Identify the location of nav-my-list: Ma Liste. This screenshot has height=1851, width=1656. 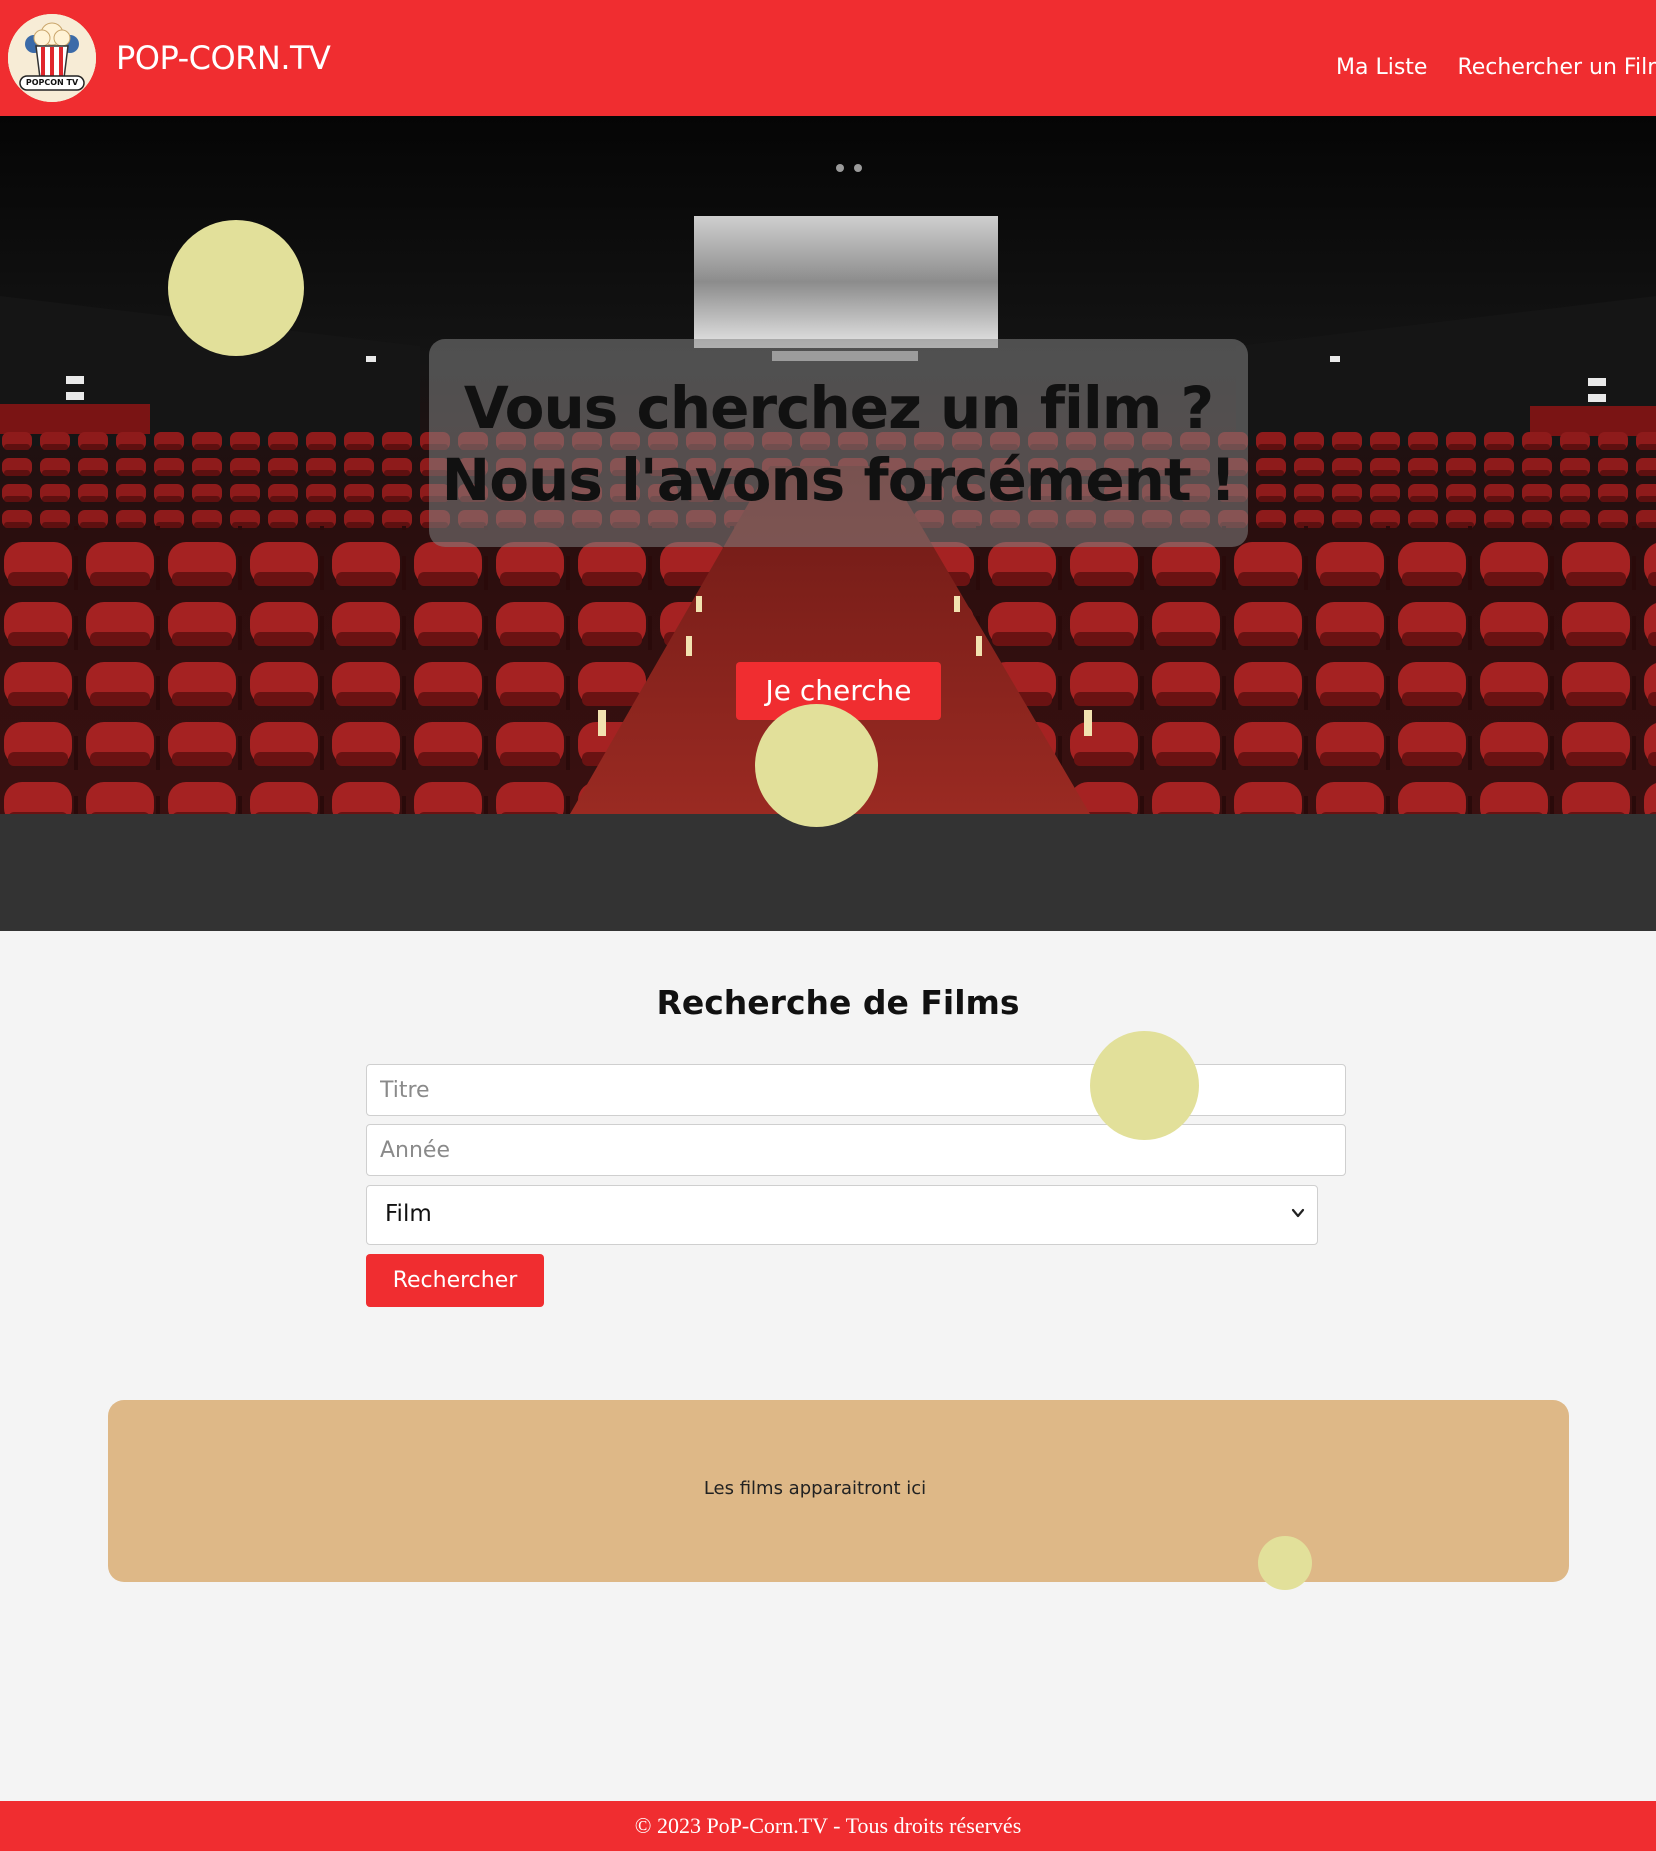
(1381, 68).